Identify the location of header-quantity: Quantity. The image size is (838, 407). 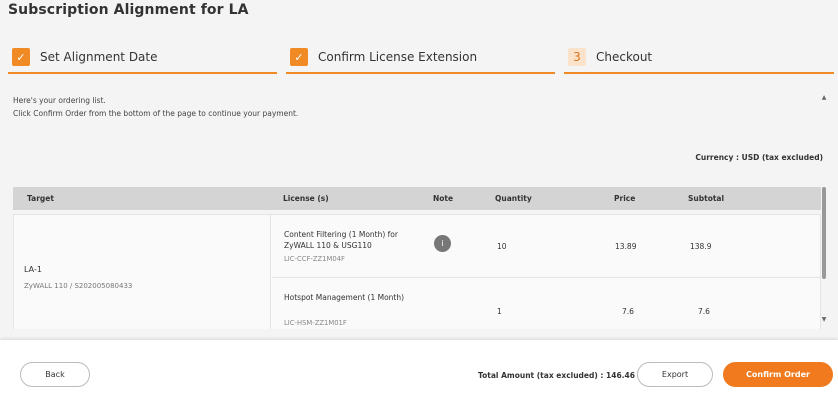
(513, 198).